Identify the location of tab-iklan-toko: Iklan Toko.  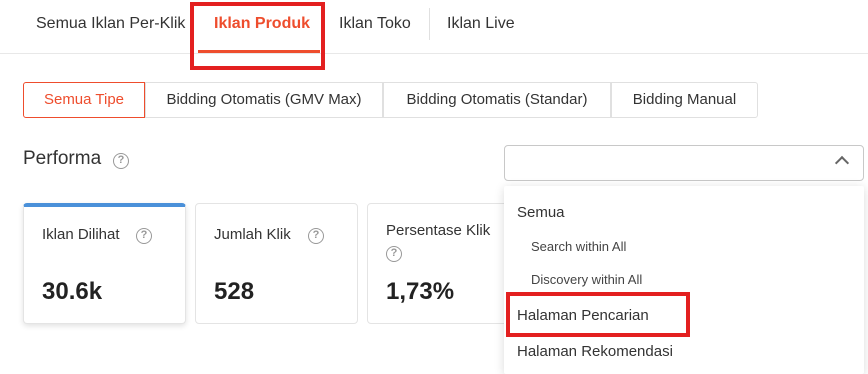
(375, 24).